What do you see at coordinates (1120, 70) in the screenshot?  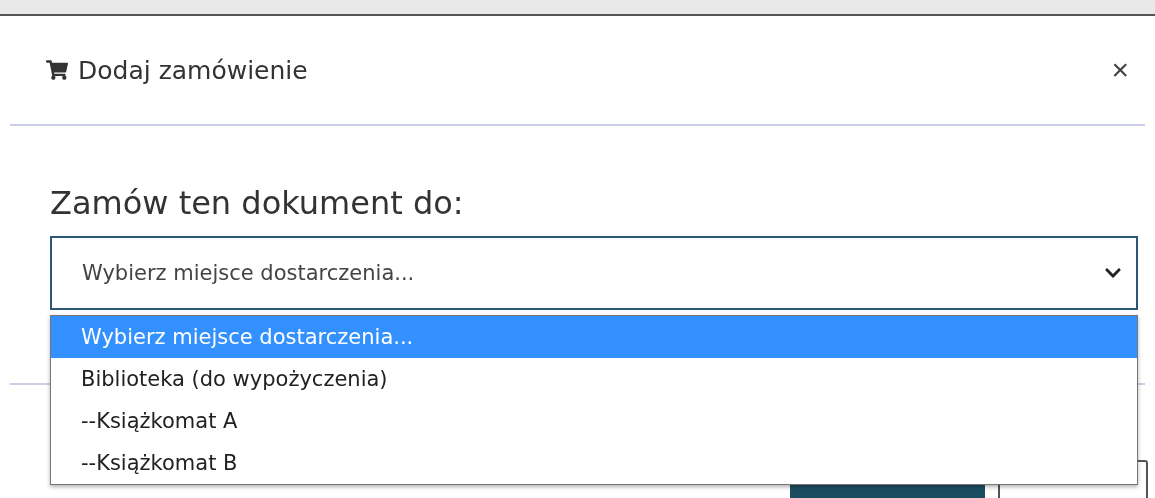 I see `close-button: ×` at bounding box center [1120, 70].